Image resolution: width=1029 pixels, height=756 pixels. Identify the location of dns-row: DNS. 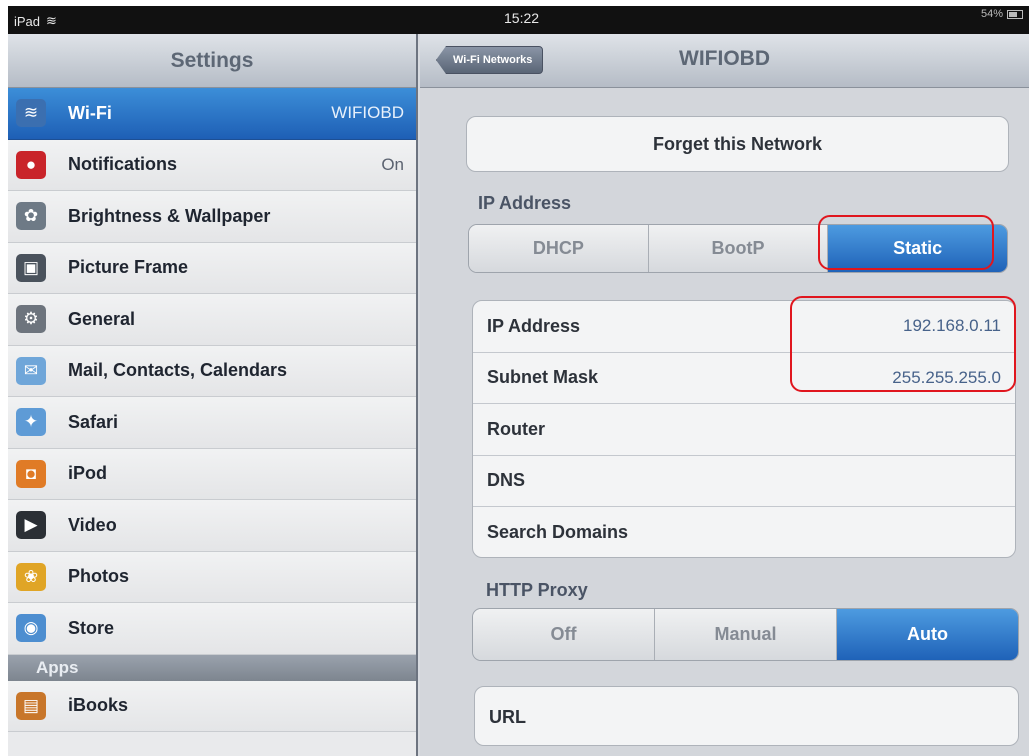
(744, 481).